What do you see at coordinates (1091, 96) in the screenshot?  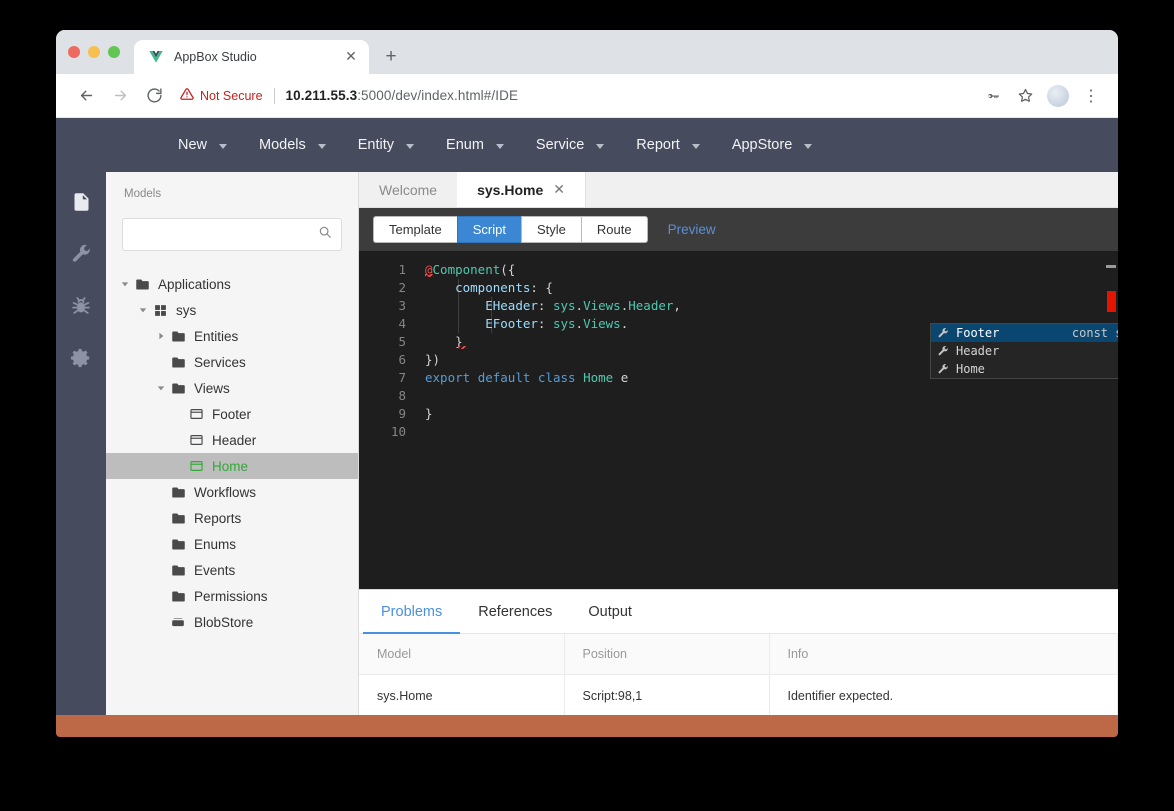 I see `browser-menu-button: ⋮` at bounding box center [1091, 96].